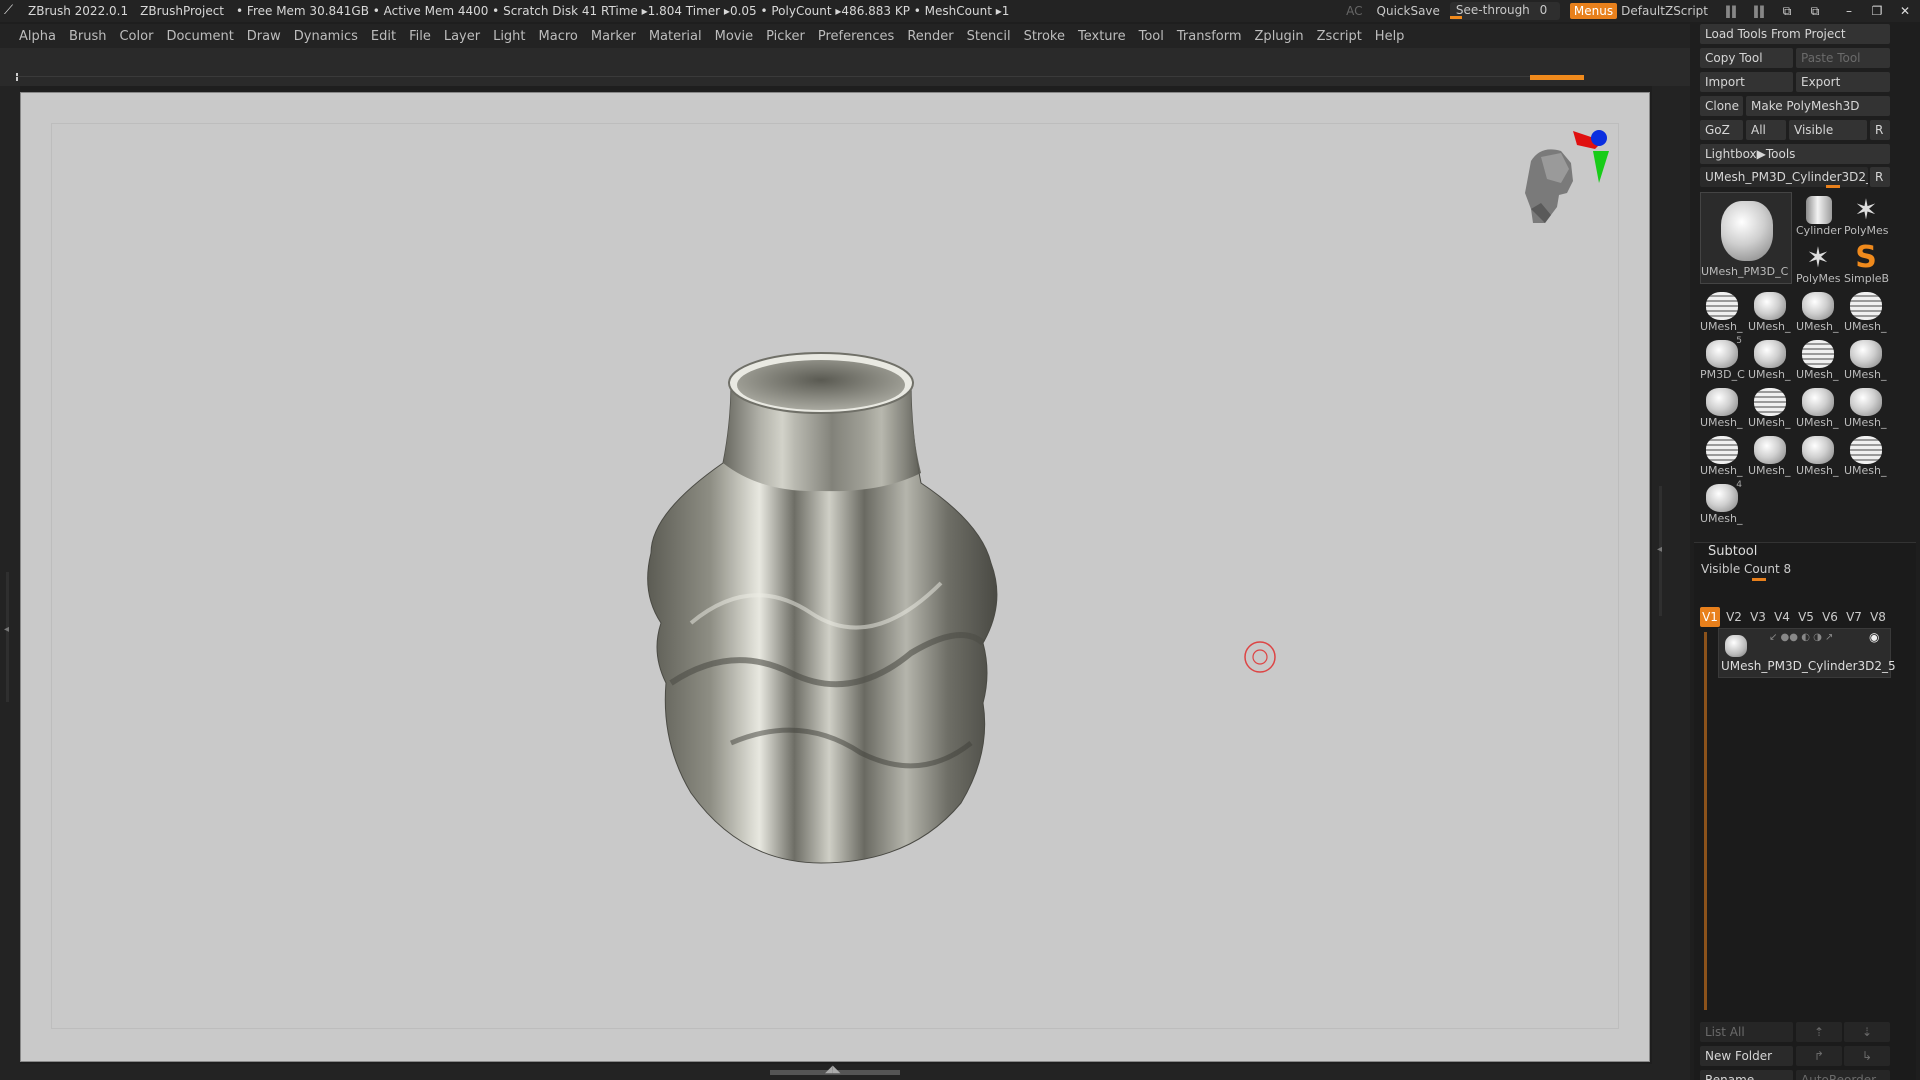  What do you see at coordinates (1795, 34) in the screenshot?
I see `load-tools-from-project-button: Load Tools From Project` at bounding box center [1795, 34].